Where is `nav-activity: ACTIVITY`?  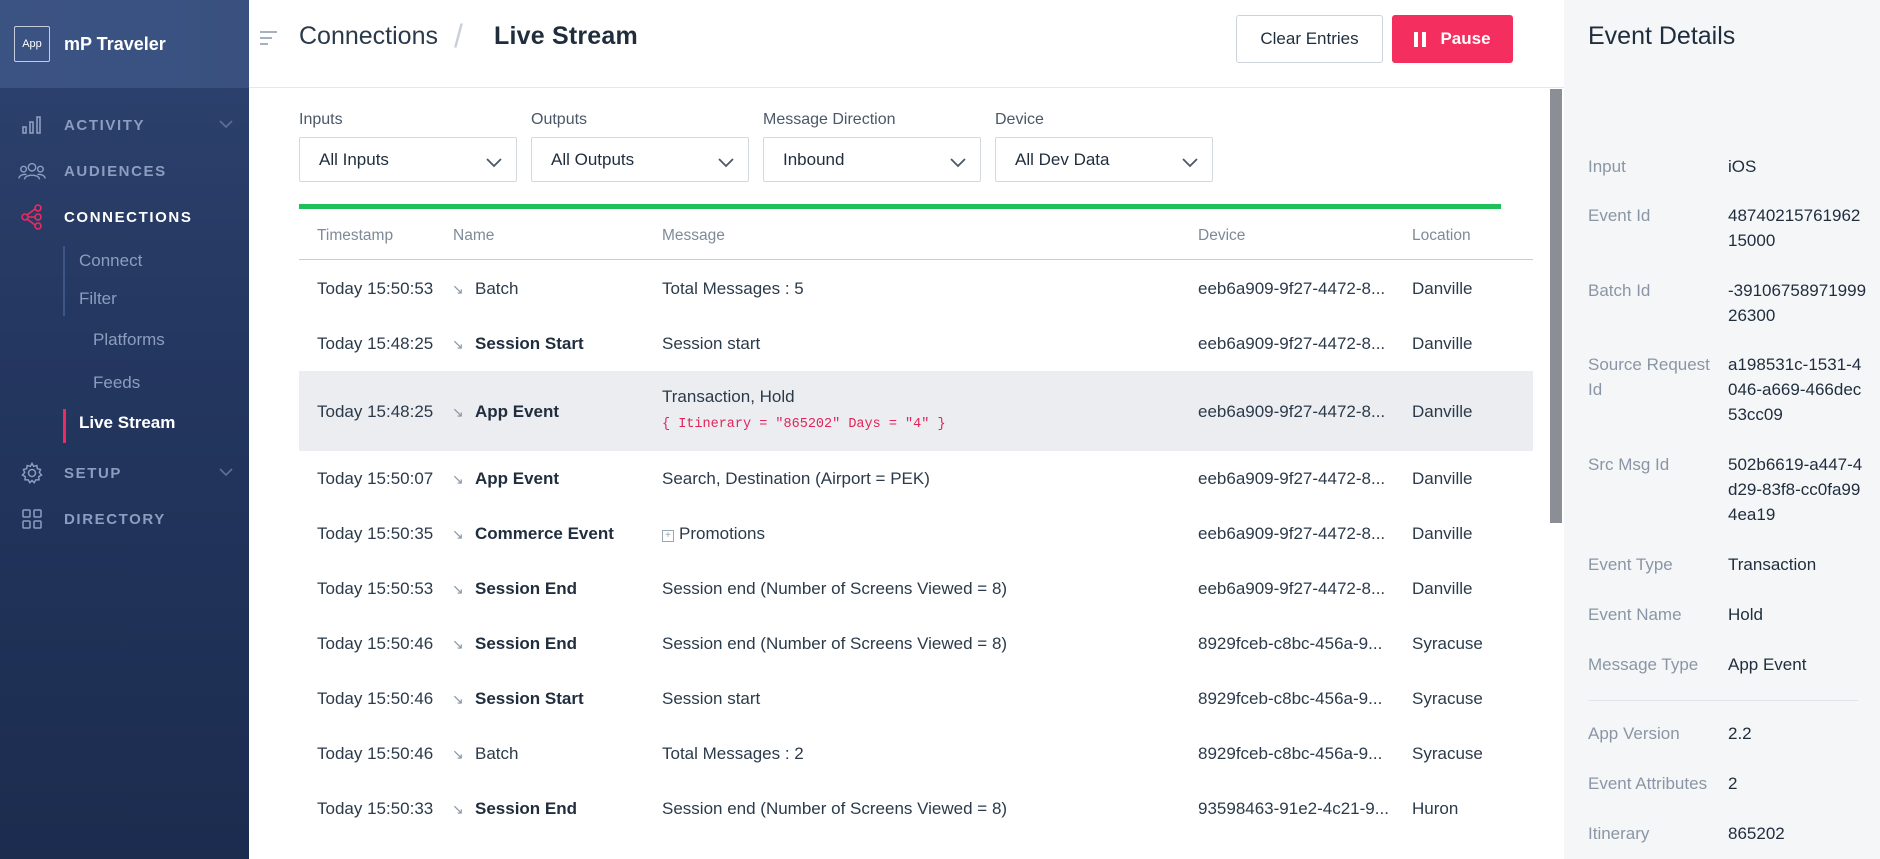
nav-activity: ACTIVITY is located at coordinates (124, 125).